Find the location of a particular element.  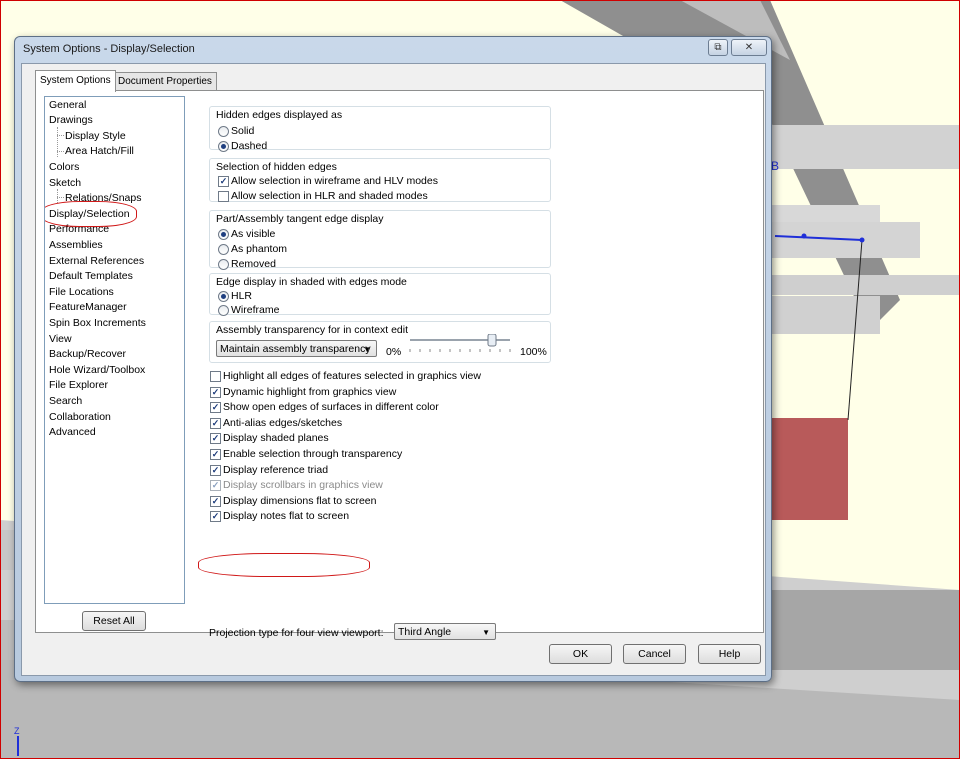

group-hidden-edges: Hidden edges displayed as Solid Dashed is located at coordinates (380, 129).